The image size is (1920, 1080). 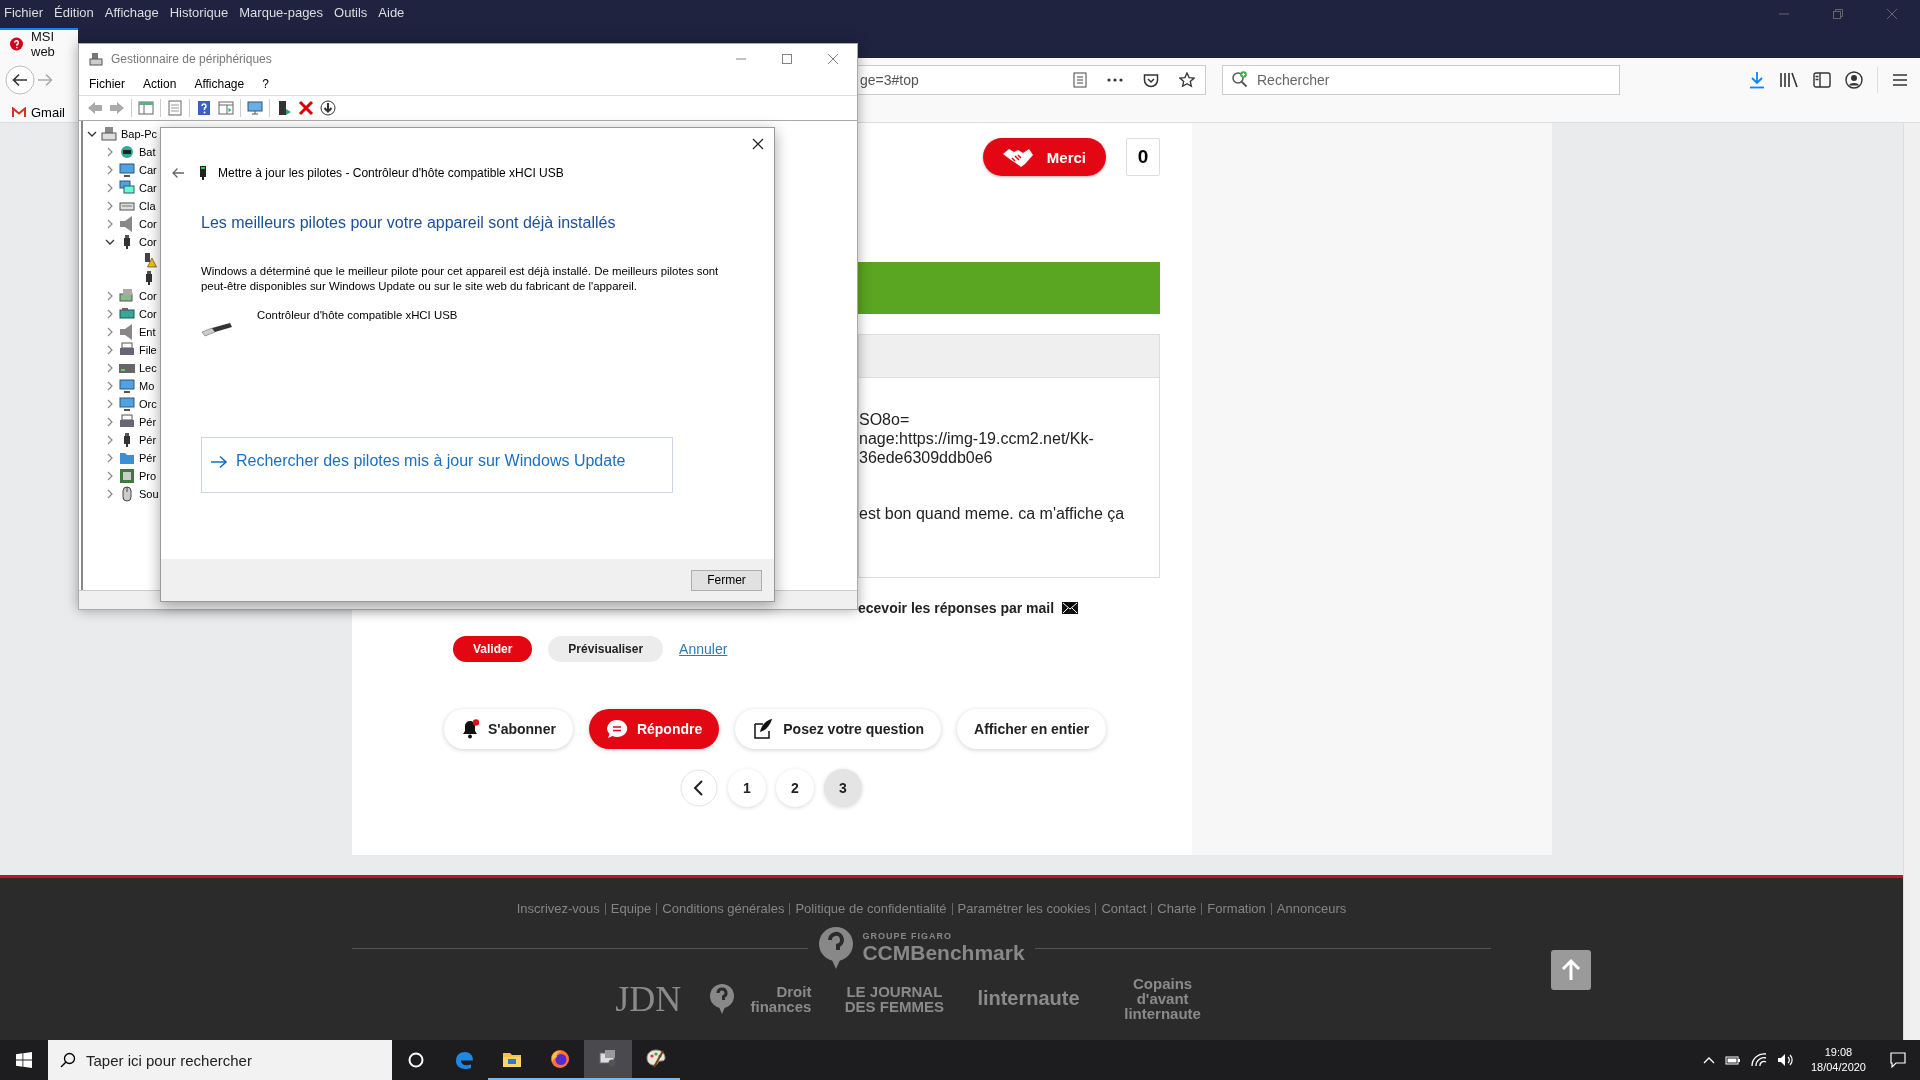 I want to click on cancel-link: Annuler, so click(x=703, y=649).